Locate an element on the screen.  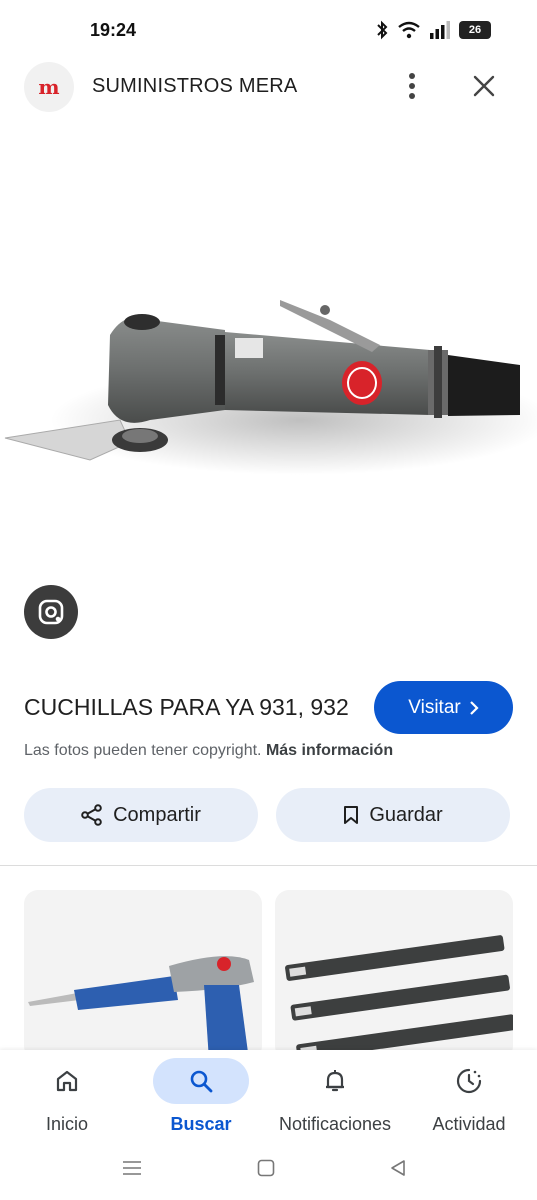
viewer-header: m SUMINISTROS MERA is located at coordinates (268, 88).